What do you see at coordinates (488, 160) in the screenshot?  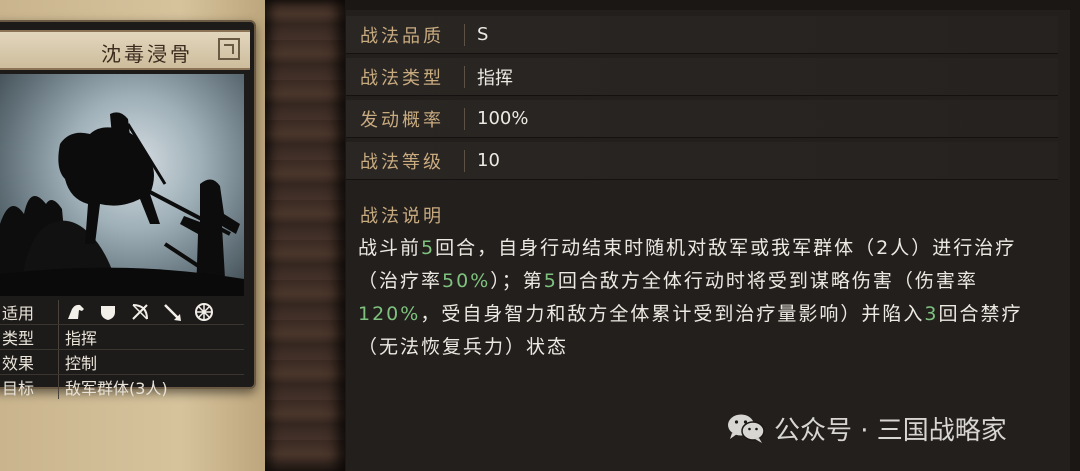 I see `attr-value: 10` at bounding box center [488, 160].